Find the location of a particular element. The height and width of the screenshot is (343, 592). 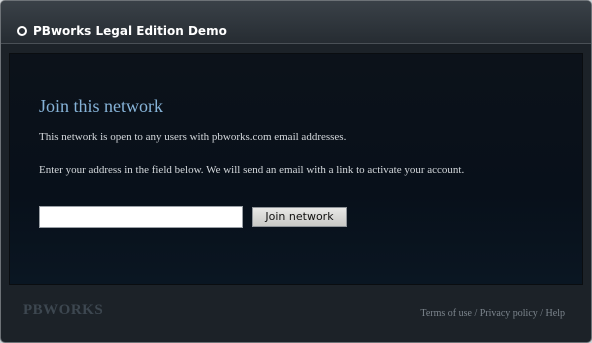

title-bar: PBworks Legal Edition Demo is located at coordinates (296, 22).